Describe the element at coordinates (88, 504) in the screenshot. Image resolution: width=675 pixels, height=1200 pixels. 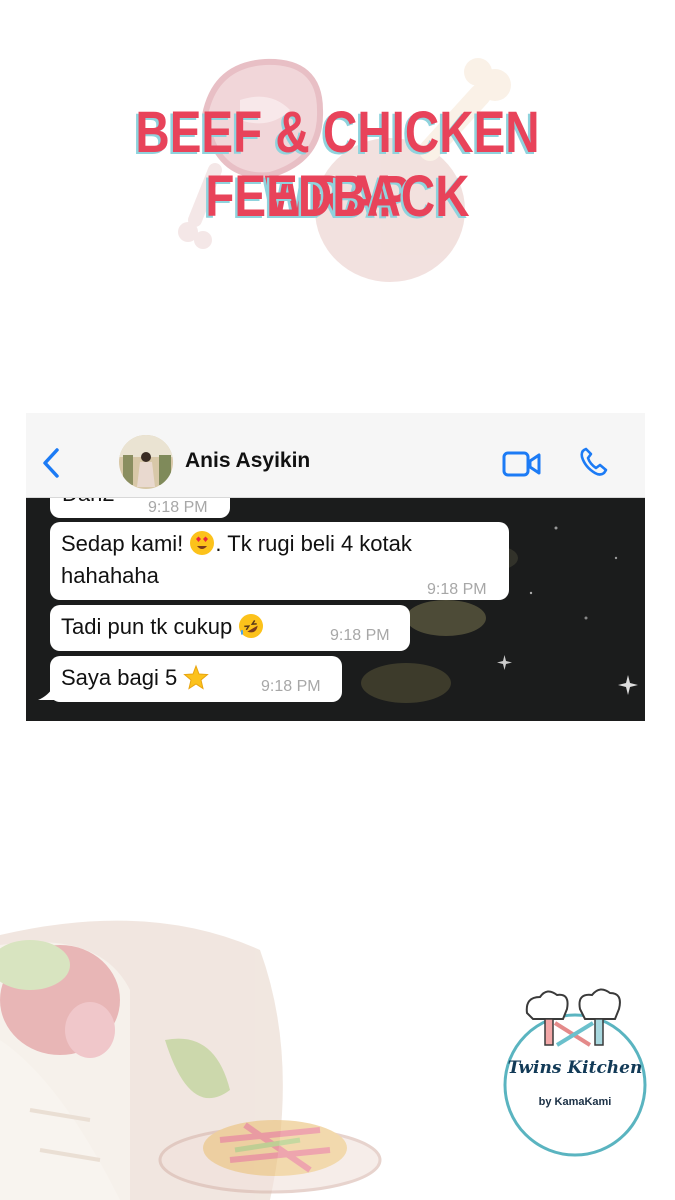
I see `message-text: Dah2` at that location.